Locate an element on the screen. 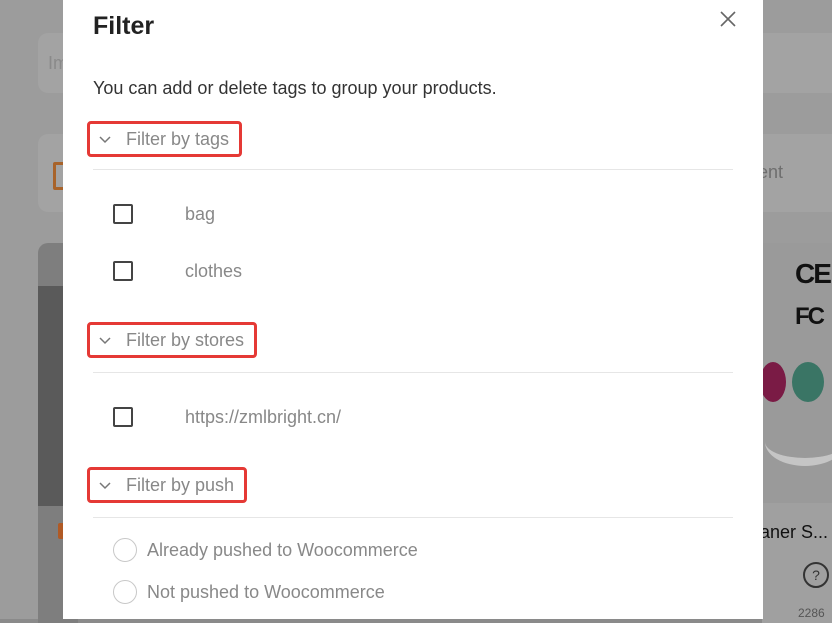 The image size is (832, 623). filter-by-stores-label: Filter by stores is located at coordinates (185, 339).